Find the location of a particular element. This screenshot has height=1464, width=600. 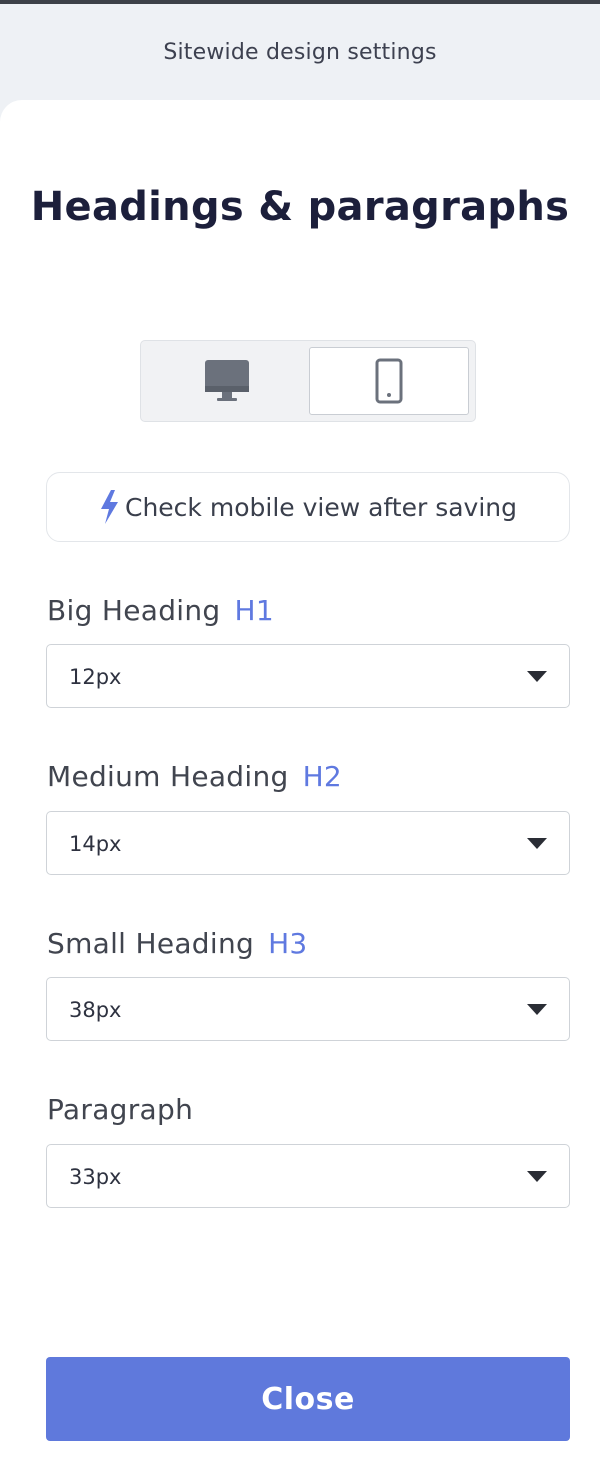

field-tag: H1 is located at coordinates (254, 610).